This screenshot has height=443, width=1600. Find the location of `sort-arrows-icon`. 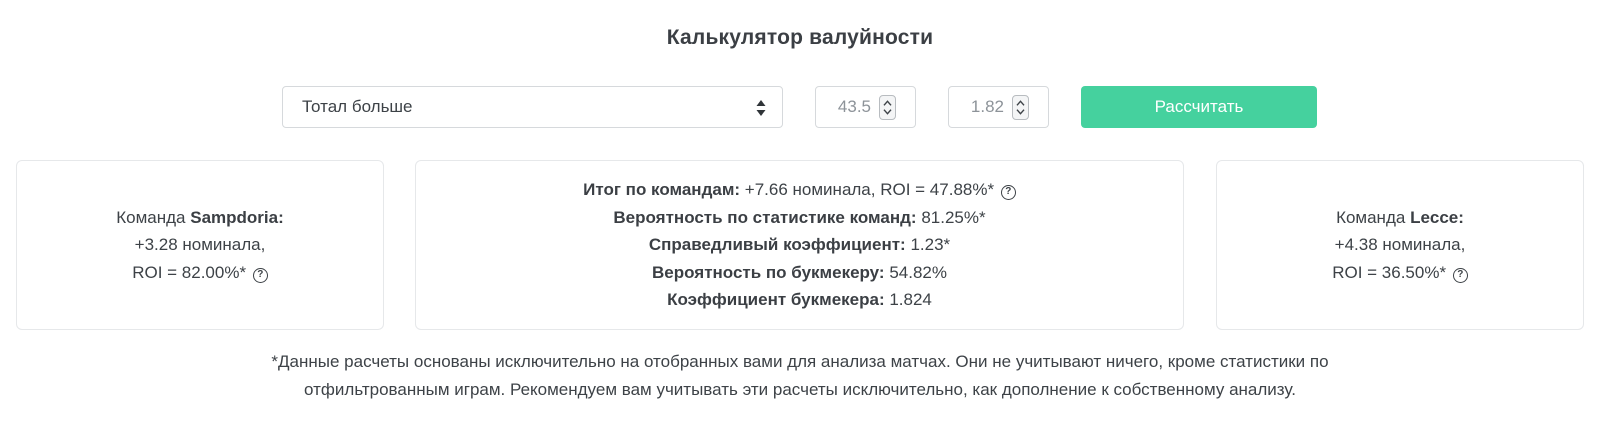

sort-arrows-icon is located at coordinates (761, 108).